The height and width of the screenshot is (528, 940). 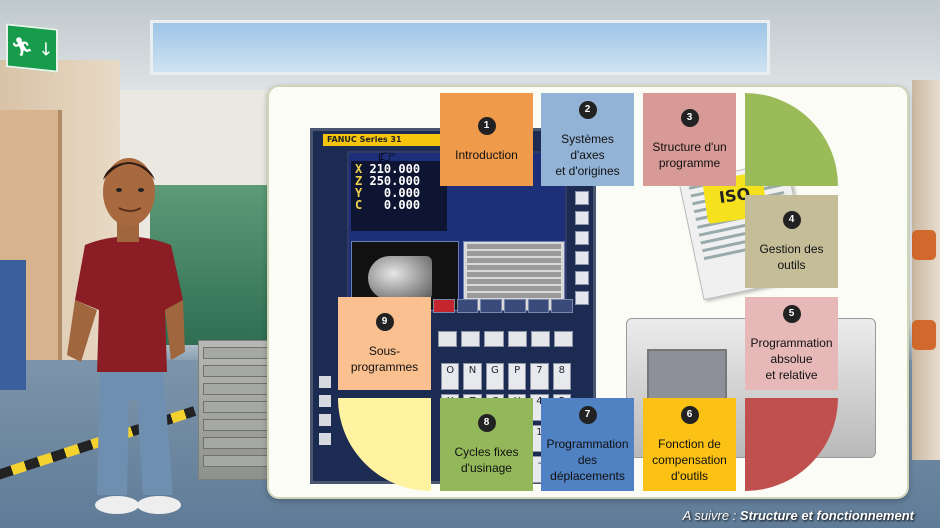 I want to click on chapter-tile-4: 4 Gestion des outils, so click(x=791, y=241).